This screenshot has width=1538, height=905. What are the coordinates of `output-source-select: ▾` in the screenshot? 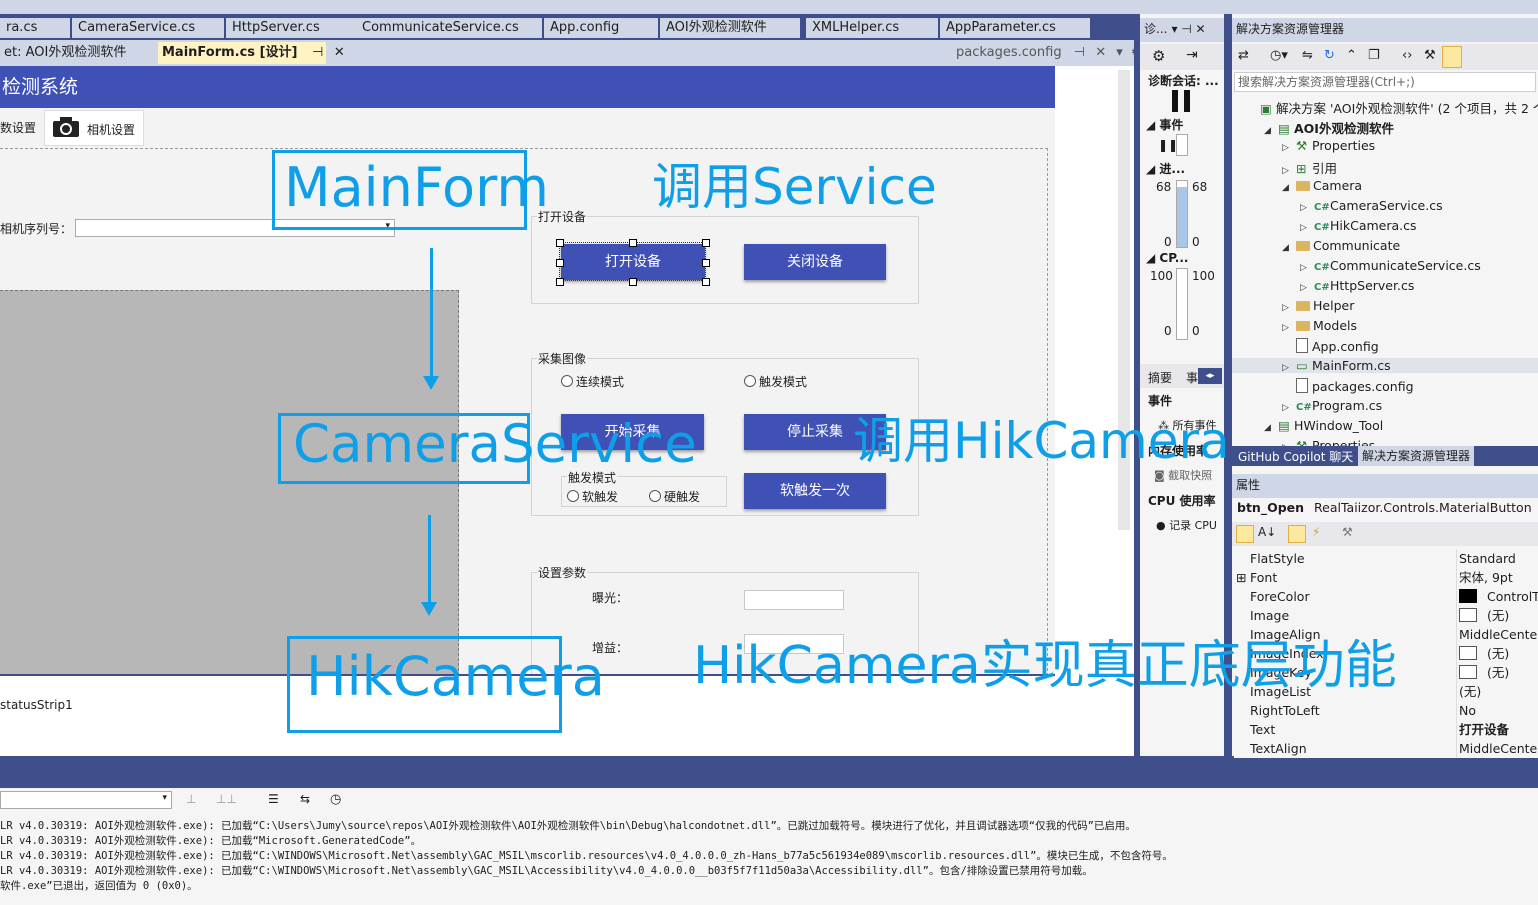 It's located at (86, 800).